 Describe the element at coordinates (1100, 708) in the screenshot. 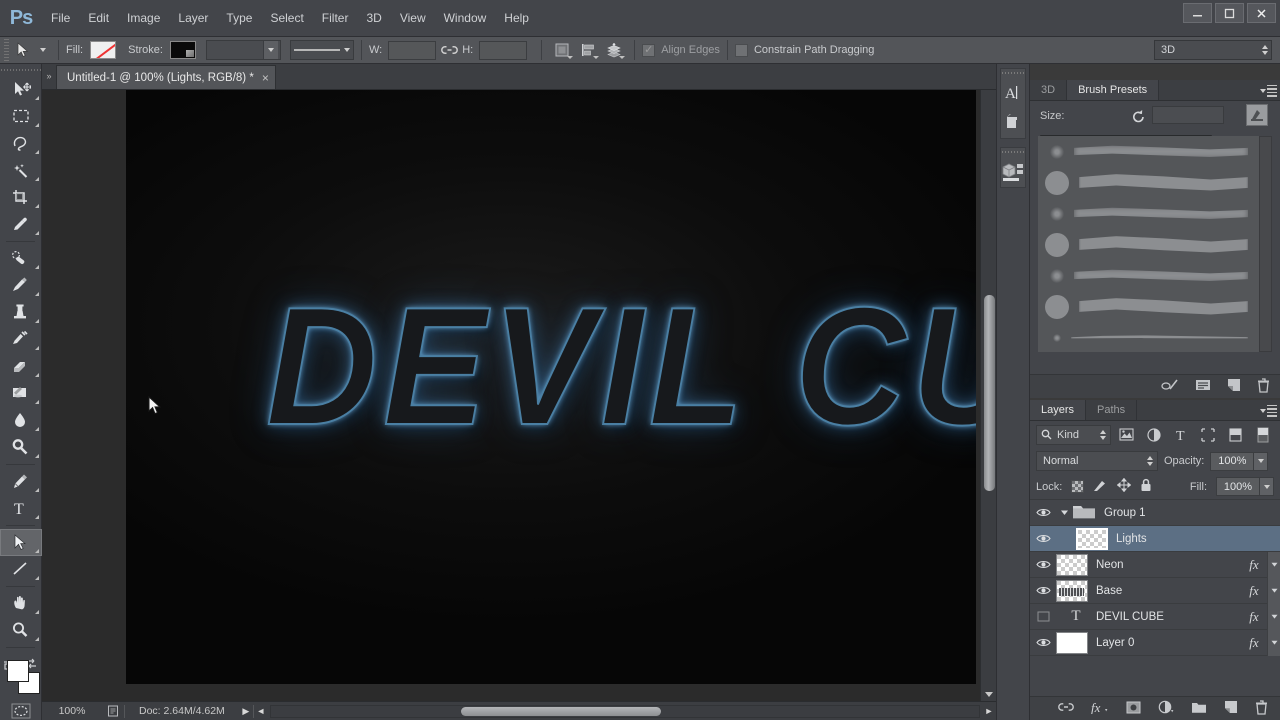

I see `add-layer-style-button: fx` at that location.